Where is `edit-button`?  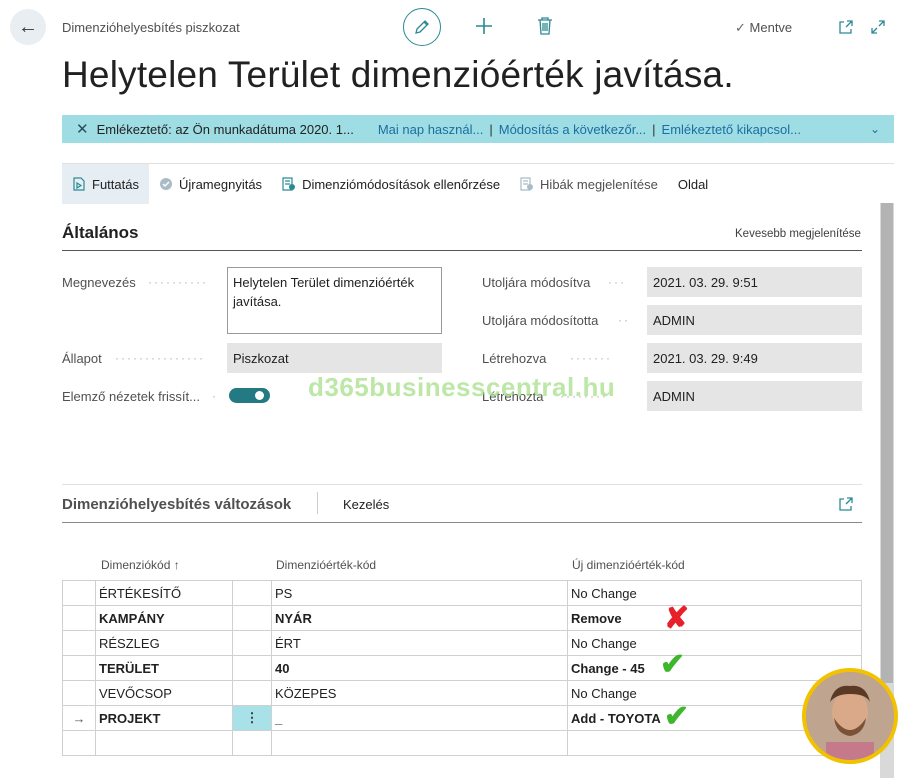 edit-button is located at coordinates (422, 27).